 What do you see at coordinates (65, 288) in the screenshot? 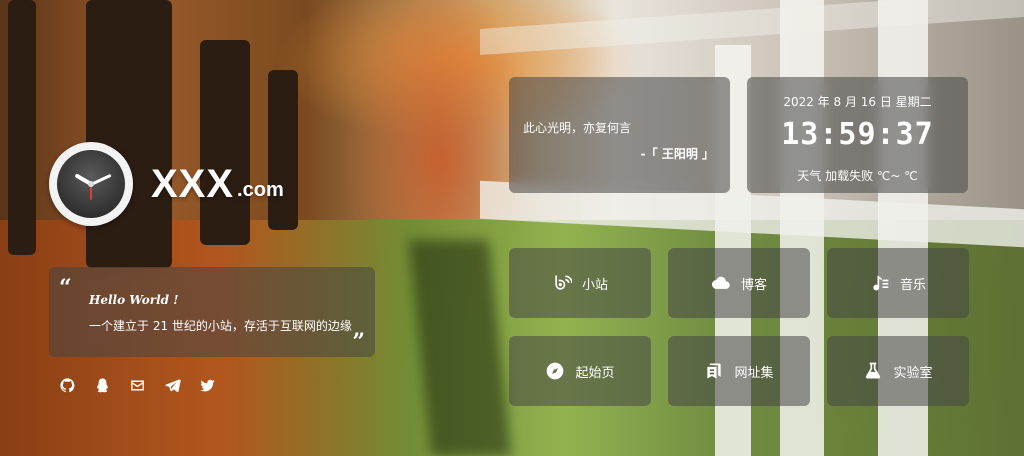
I see `open-quote-icon: “` at bounding box center [65, 288].